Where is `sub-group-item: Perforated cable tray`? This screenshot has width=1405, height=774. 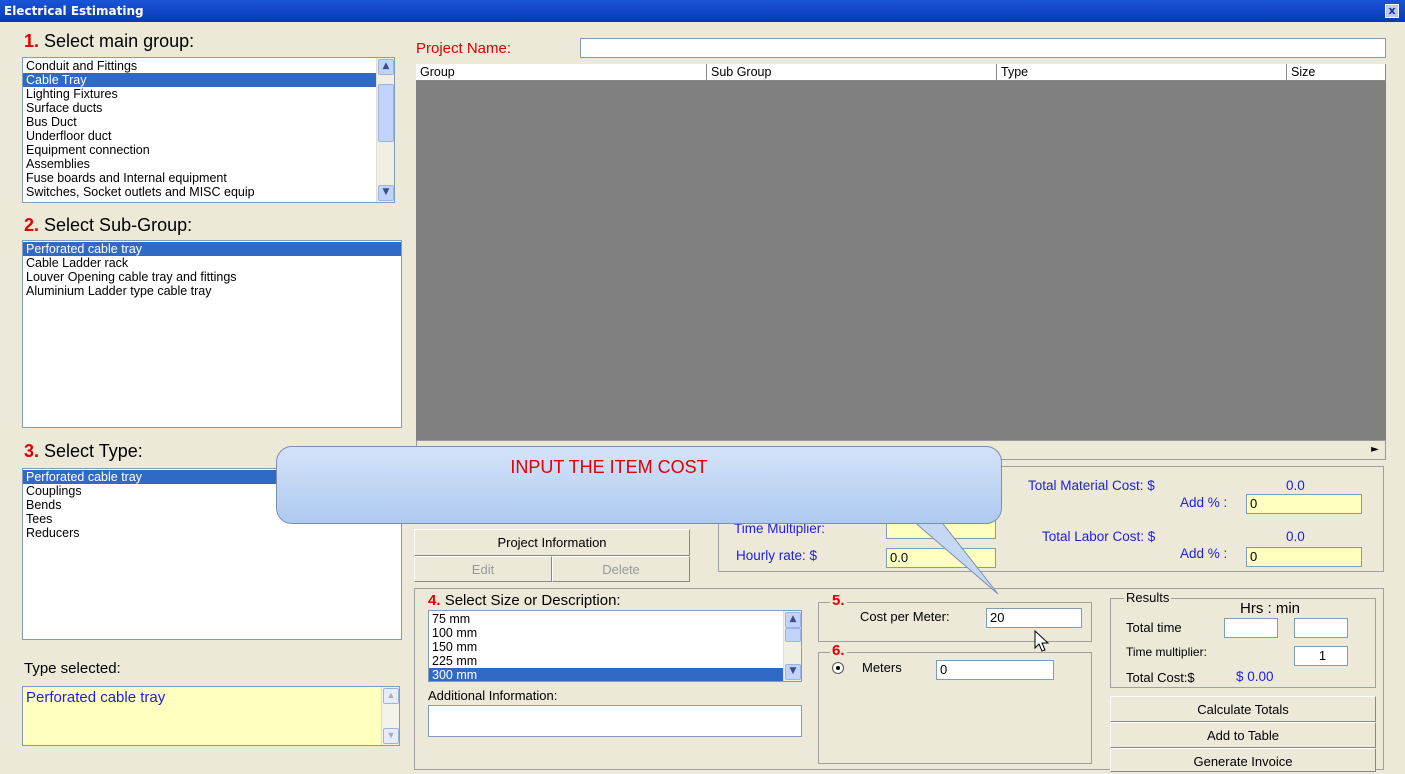
sub-group-item: Perforated cable tray is located at coordinates (212, 249).